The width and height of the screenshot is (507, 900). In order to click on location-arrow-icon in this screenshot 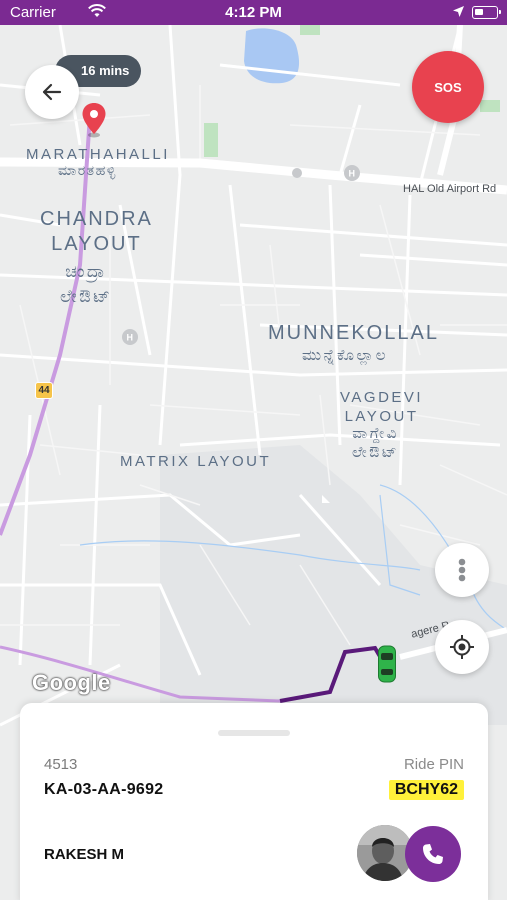, I will do `click(458, 14)`.